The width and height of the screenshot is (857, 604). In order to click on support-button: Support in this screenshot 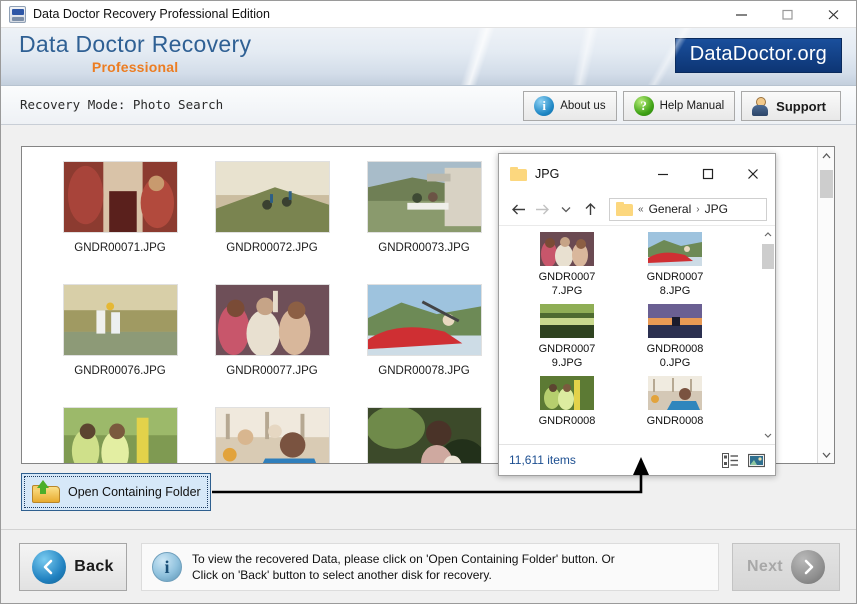, I will do `click(791, 106)`.